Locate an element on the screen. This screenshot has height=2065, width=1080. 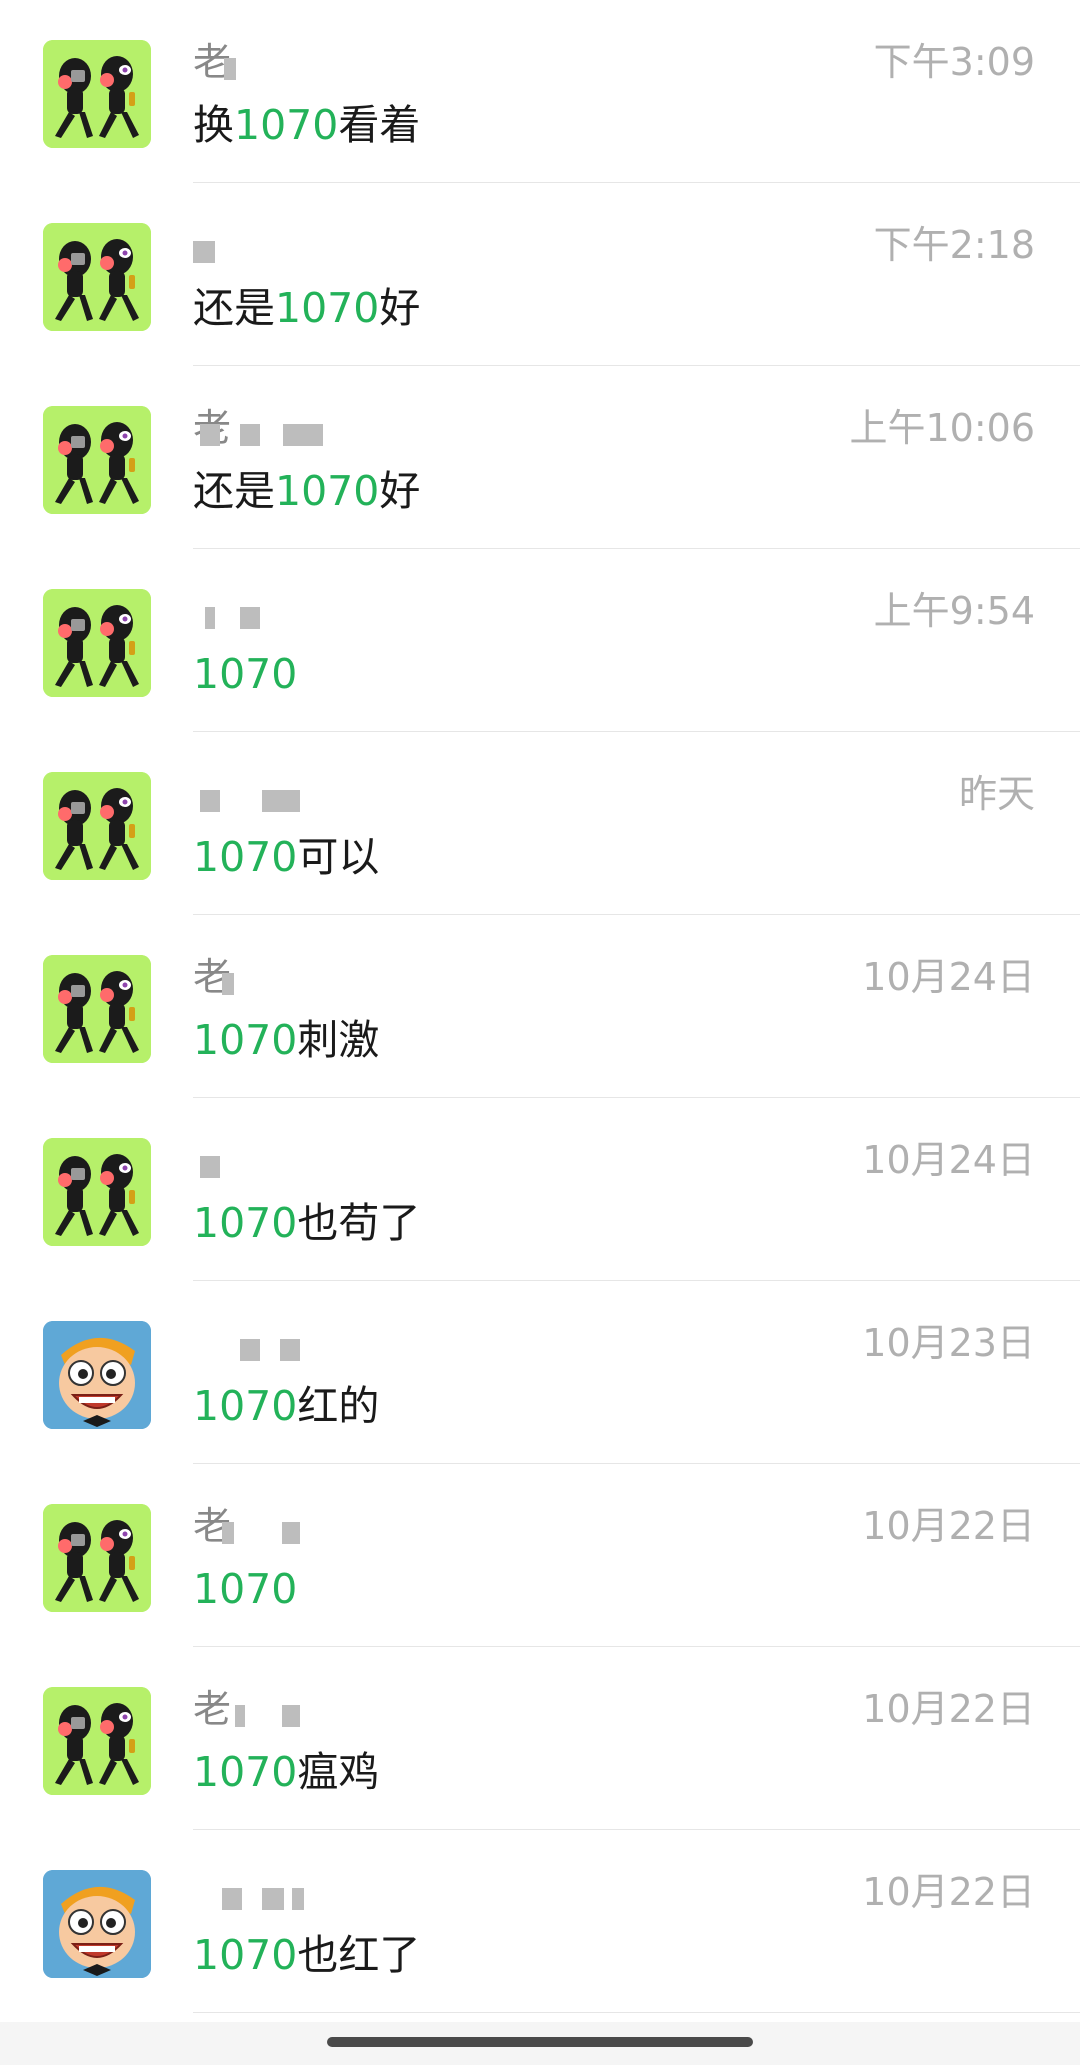
message-preview: 换1070看着 is located at coordinates (306, 125).